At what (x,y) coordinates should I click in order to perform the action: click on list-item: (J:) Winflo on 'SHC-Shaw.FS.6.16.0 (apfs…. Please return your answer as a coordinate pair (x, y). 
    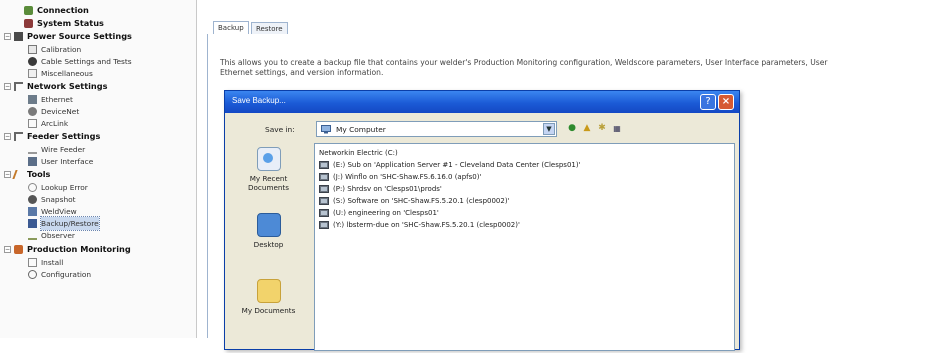
    Looking at the image, I should click on (400, 177).